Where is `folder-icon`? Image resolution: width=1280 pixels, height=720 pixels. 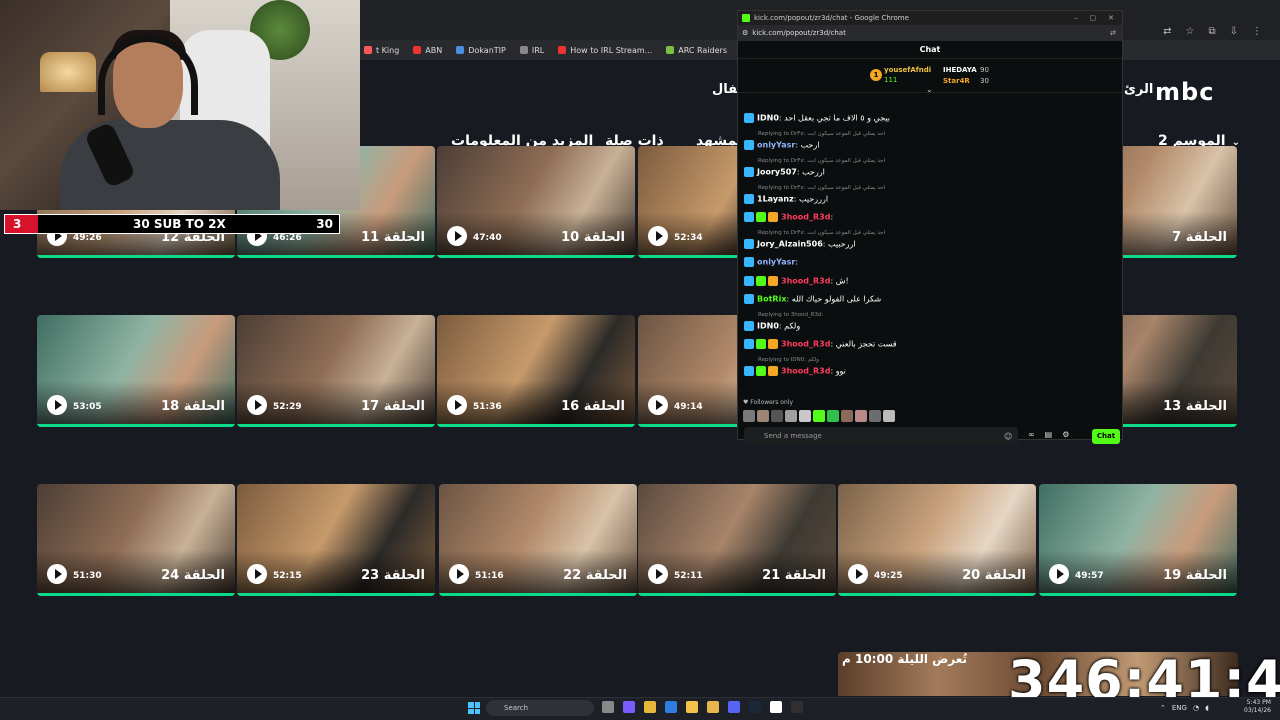 folder-icon is located at coordinates (692, 707).